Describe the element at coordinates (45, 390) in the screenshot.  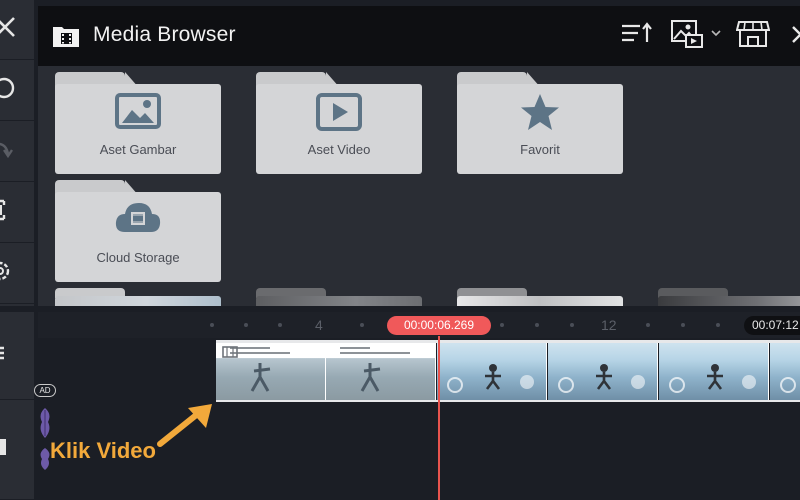
I see `ad-badge: AD` at that location.